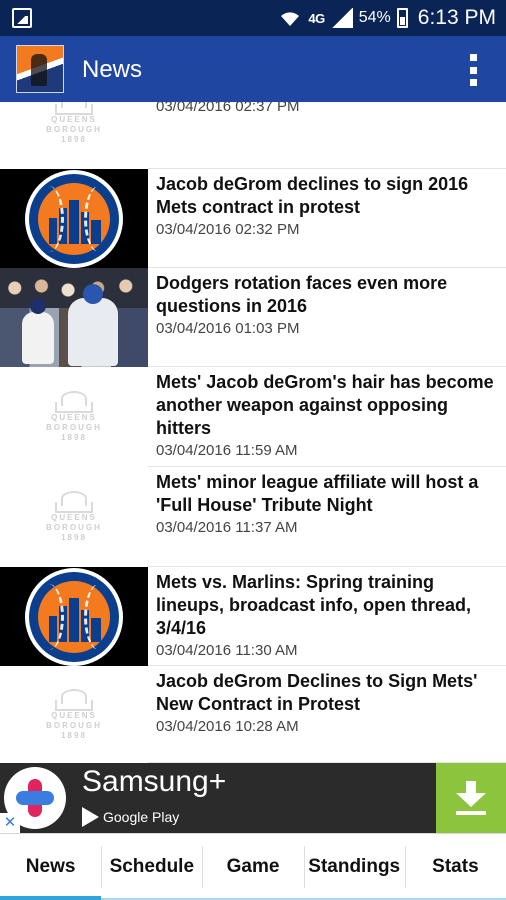 The image size is (506, 900). Describe the element at coordinates (228, 328) in the screenshot. I see `article-date: 03/04/2016 01:03 PM` at that location.